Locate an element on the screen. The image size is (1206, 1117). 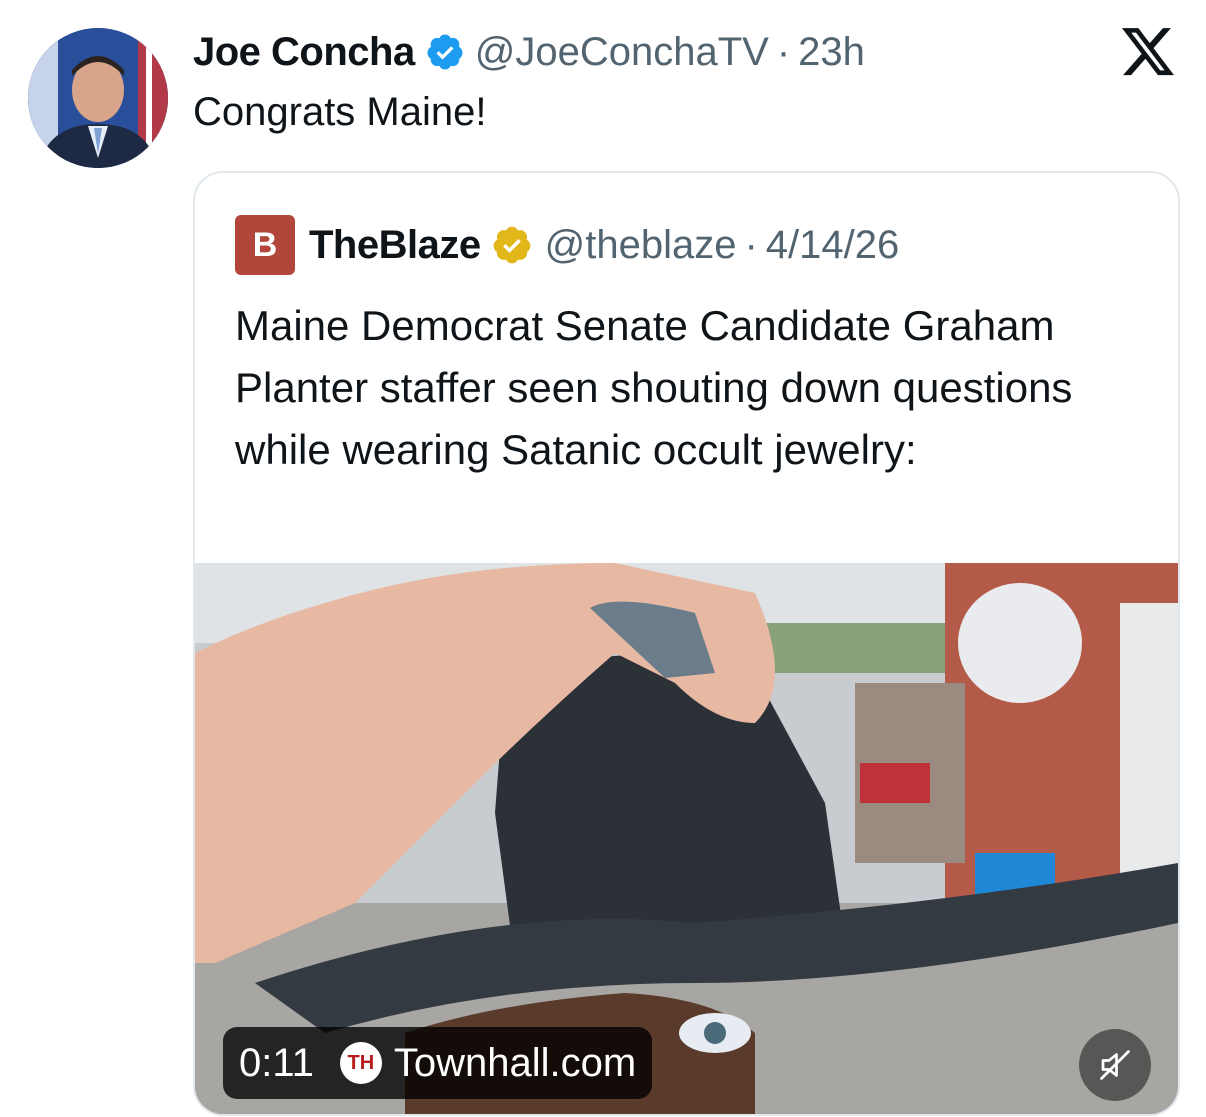
video-info-pill: 0:11 TH Townhall.com is located at coordinates (438, 1063).